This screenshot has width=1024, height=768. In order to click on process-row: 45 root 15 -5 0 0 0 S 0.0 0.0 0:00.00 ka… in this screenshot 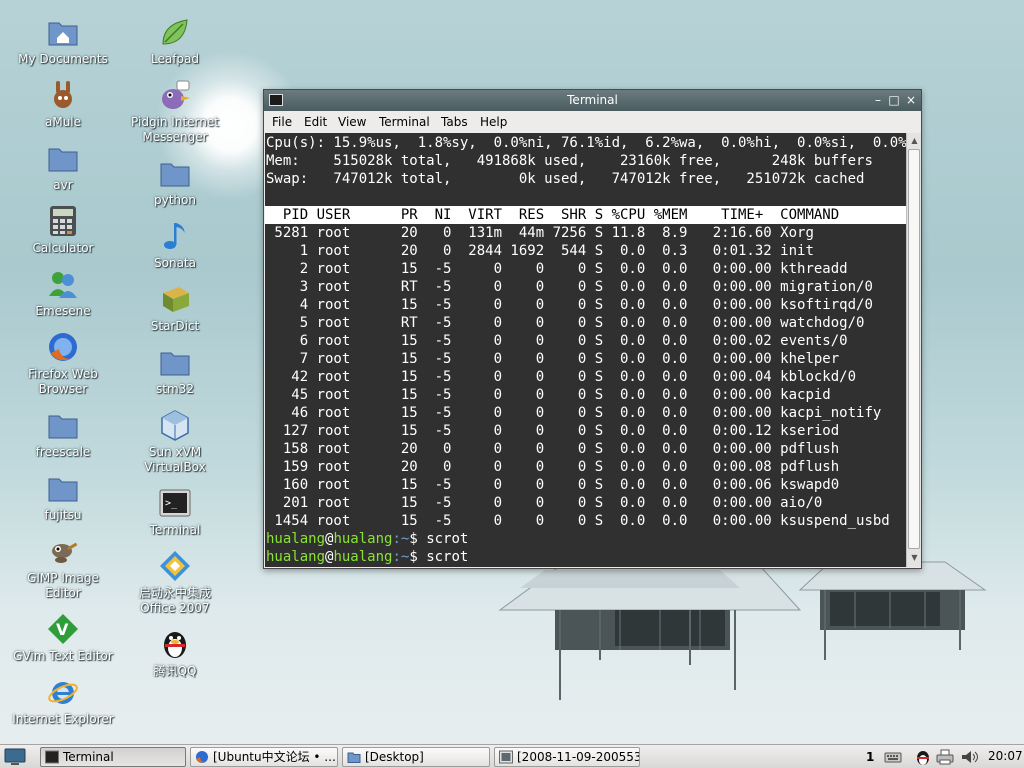, I will do `click(548, 395)`.